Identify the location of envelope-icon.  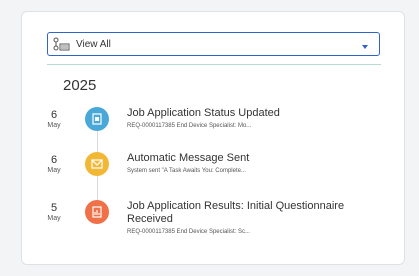
(97, 164).